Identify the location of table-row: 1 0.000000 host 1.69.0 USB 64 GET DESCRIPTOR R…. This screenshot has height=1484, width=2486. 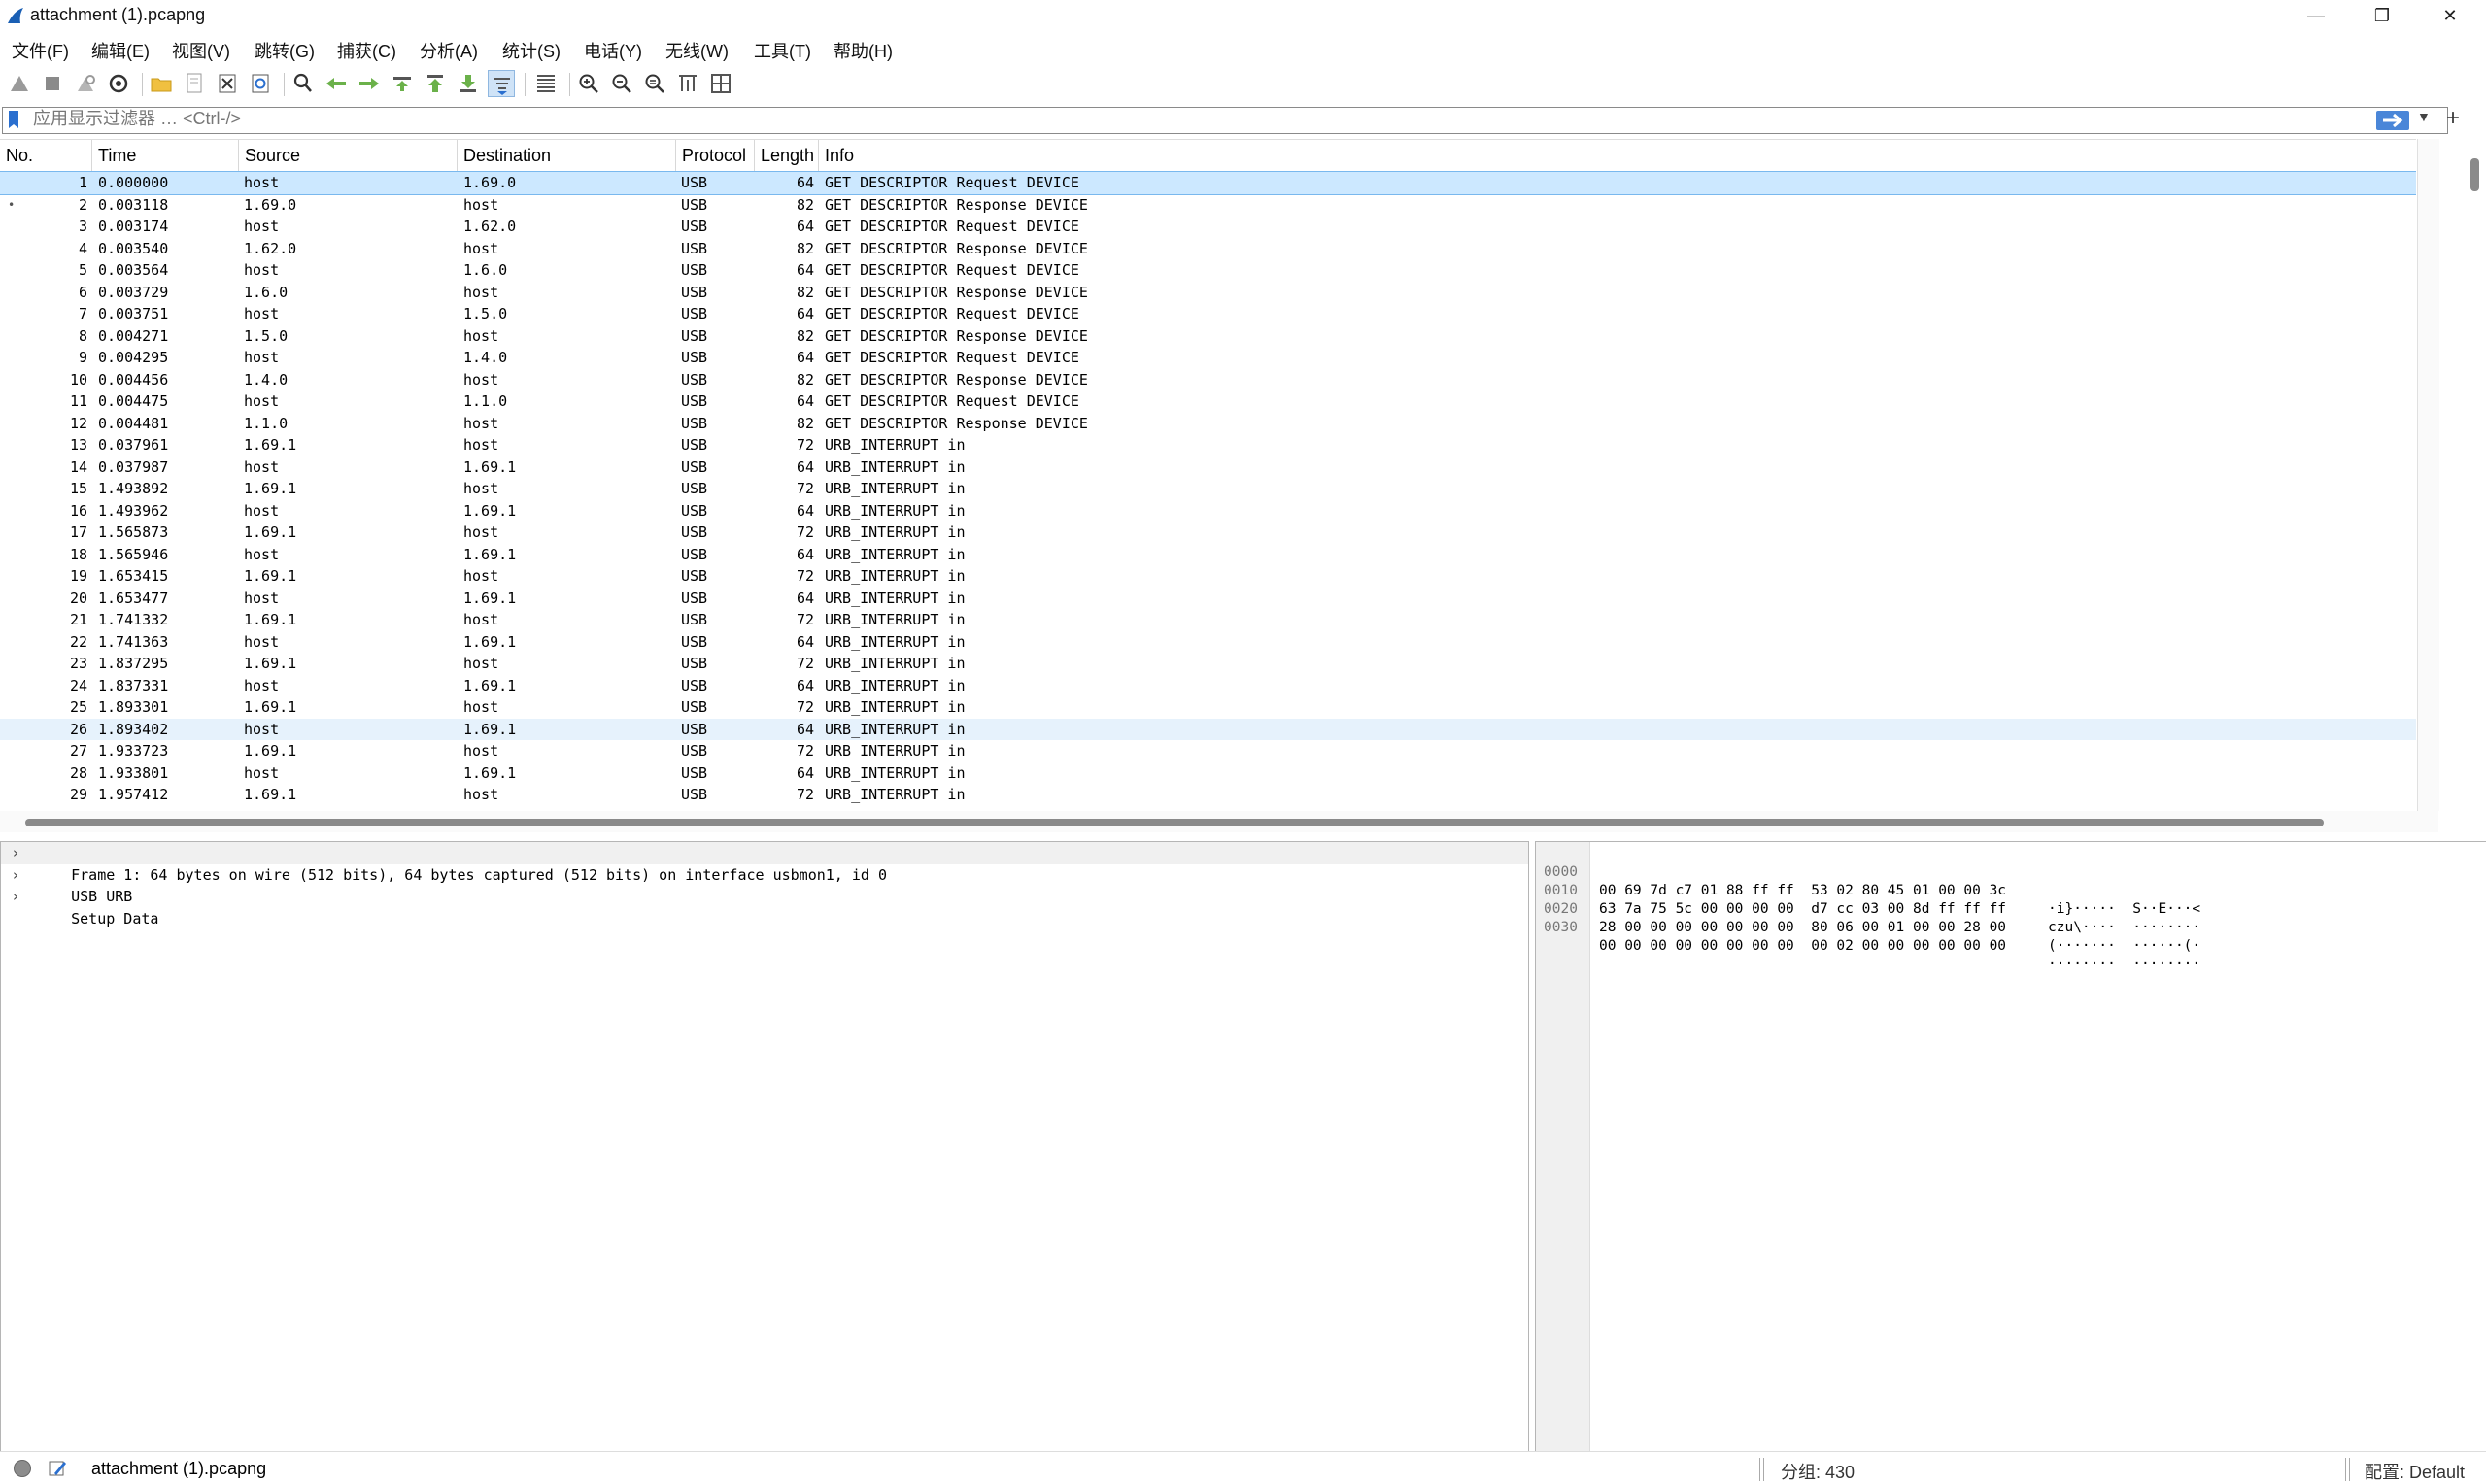
(1208, 183).